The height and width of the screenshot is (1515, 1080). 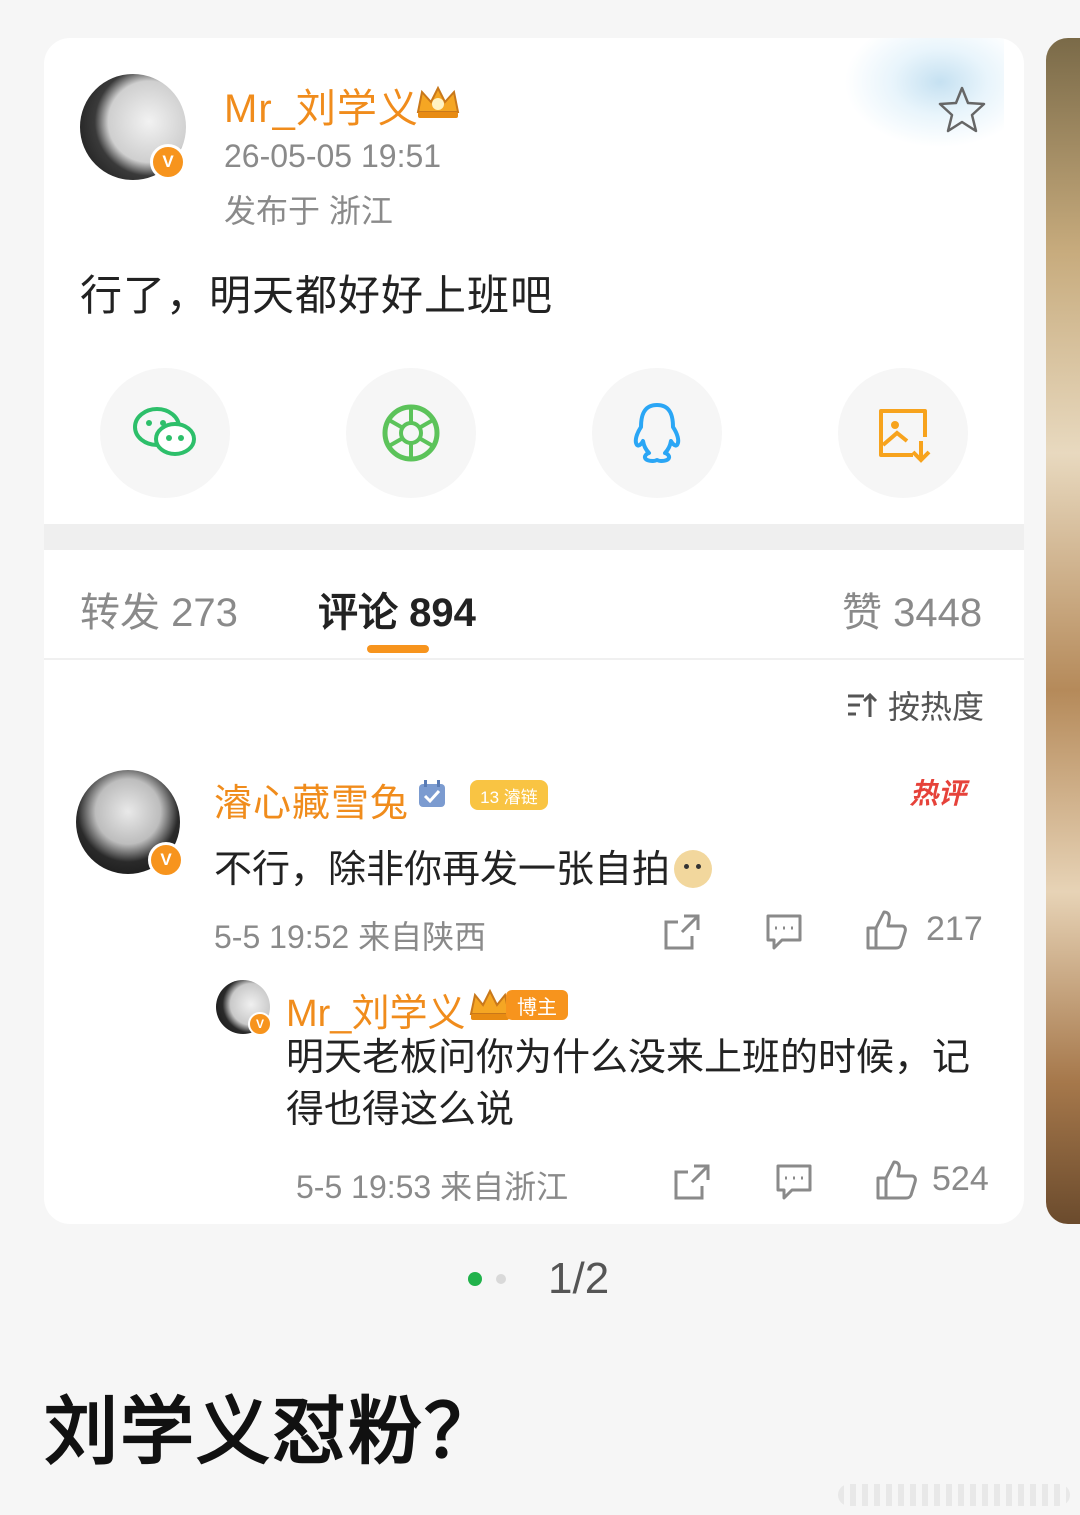 I want to click on post-username: Mr_刘学义, so click(x=321, y=105).